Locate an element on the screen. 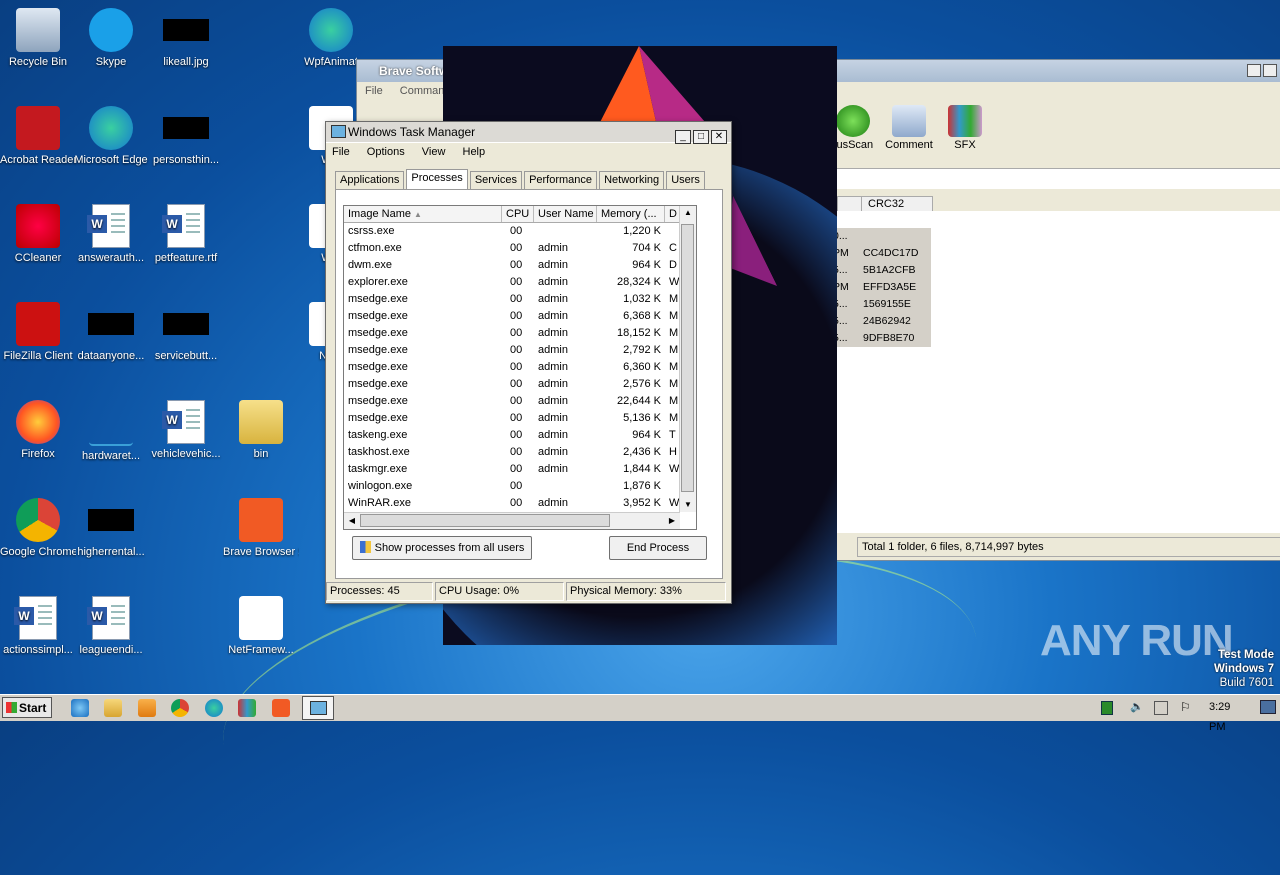 Image resolution: width=1280 pixels, height=875 pixels. vertical-scrollbar: ▲ ▼ is located at coordinates (687, 359).